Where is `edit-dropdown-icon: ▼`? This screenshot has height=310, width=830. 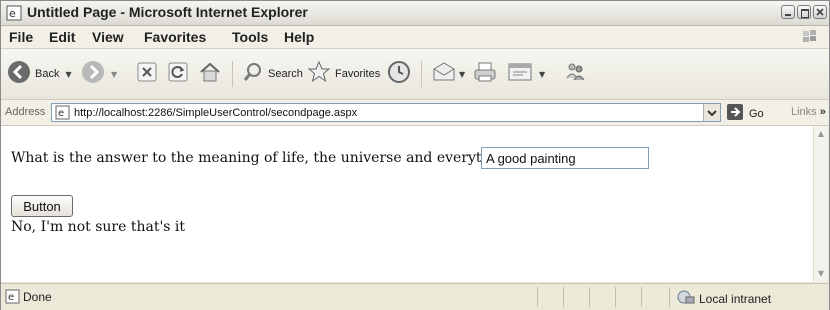
edit-dropdown-icon: ▼ is located at coordinates (542, 74).